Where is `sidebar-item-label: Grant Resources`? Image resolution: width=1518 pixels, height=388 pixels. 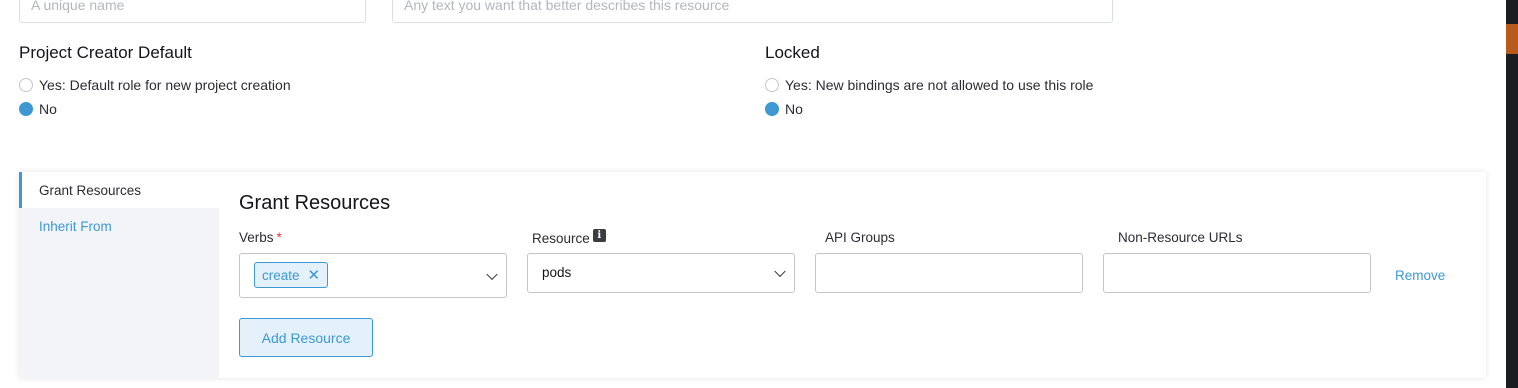
sidebar-item-label: Grant Resources is located at coordinates (90, 190).